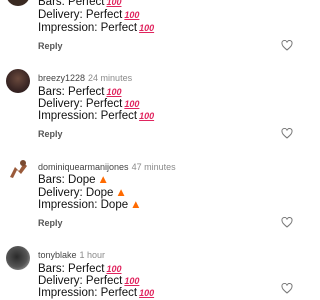 The height and width of the screenshot is (300, 320). What do you see at coordinates (71, 255) in the screenshot?
I see `comment-username: tonyblake 1 hour` at bounding box center [71, 255].